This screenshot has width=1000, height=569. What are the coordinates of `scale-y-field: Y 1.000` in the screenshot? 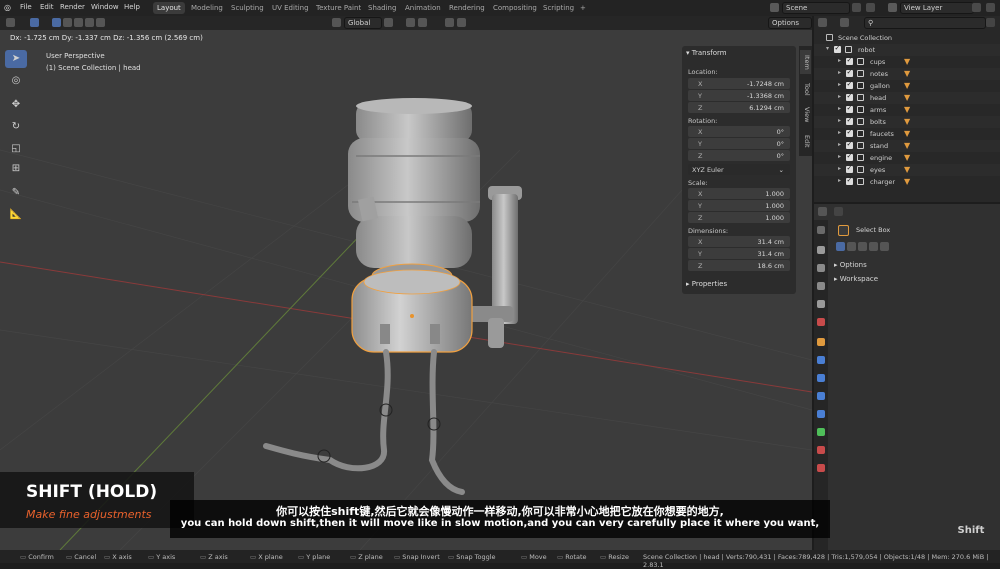 It's located at (739, 205).